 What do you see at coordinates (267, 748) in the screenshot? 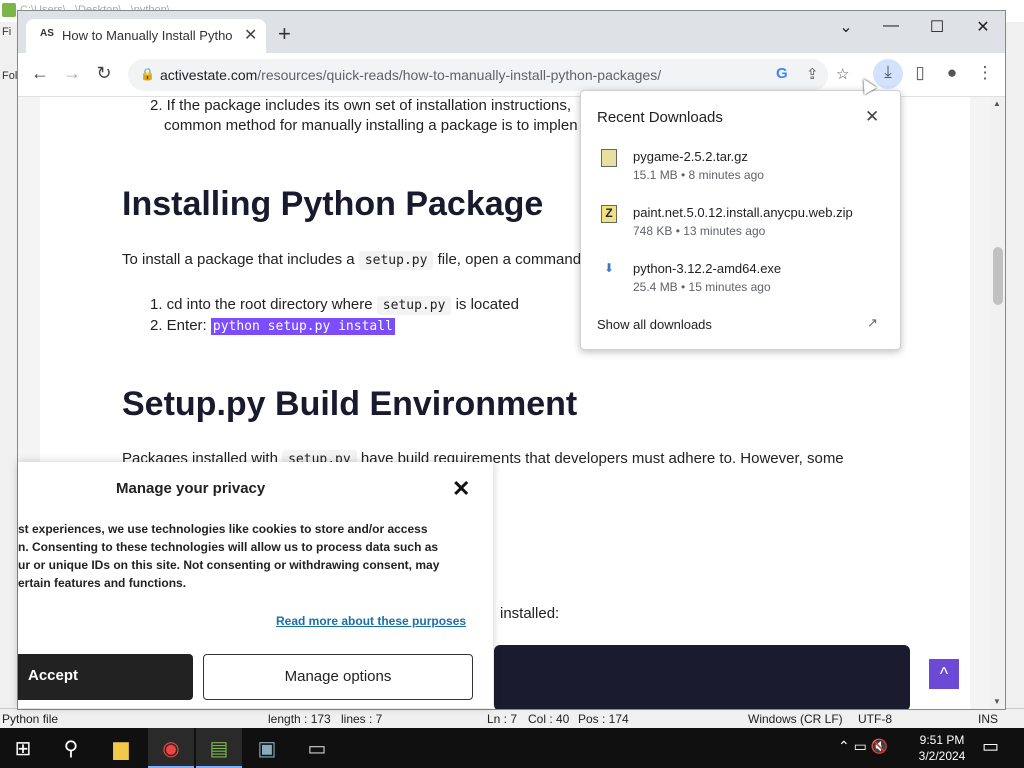
I see `installer-taskbar-icon: ▣` at bounding box center [267, 748].